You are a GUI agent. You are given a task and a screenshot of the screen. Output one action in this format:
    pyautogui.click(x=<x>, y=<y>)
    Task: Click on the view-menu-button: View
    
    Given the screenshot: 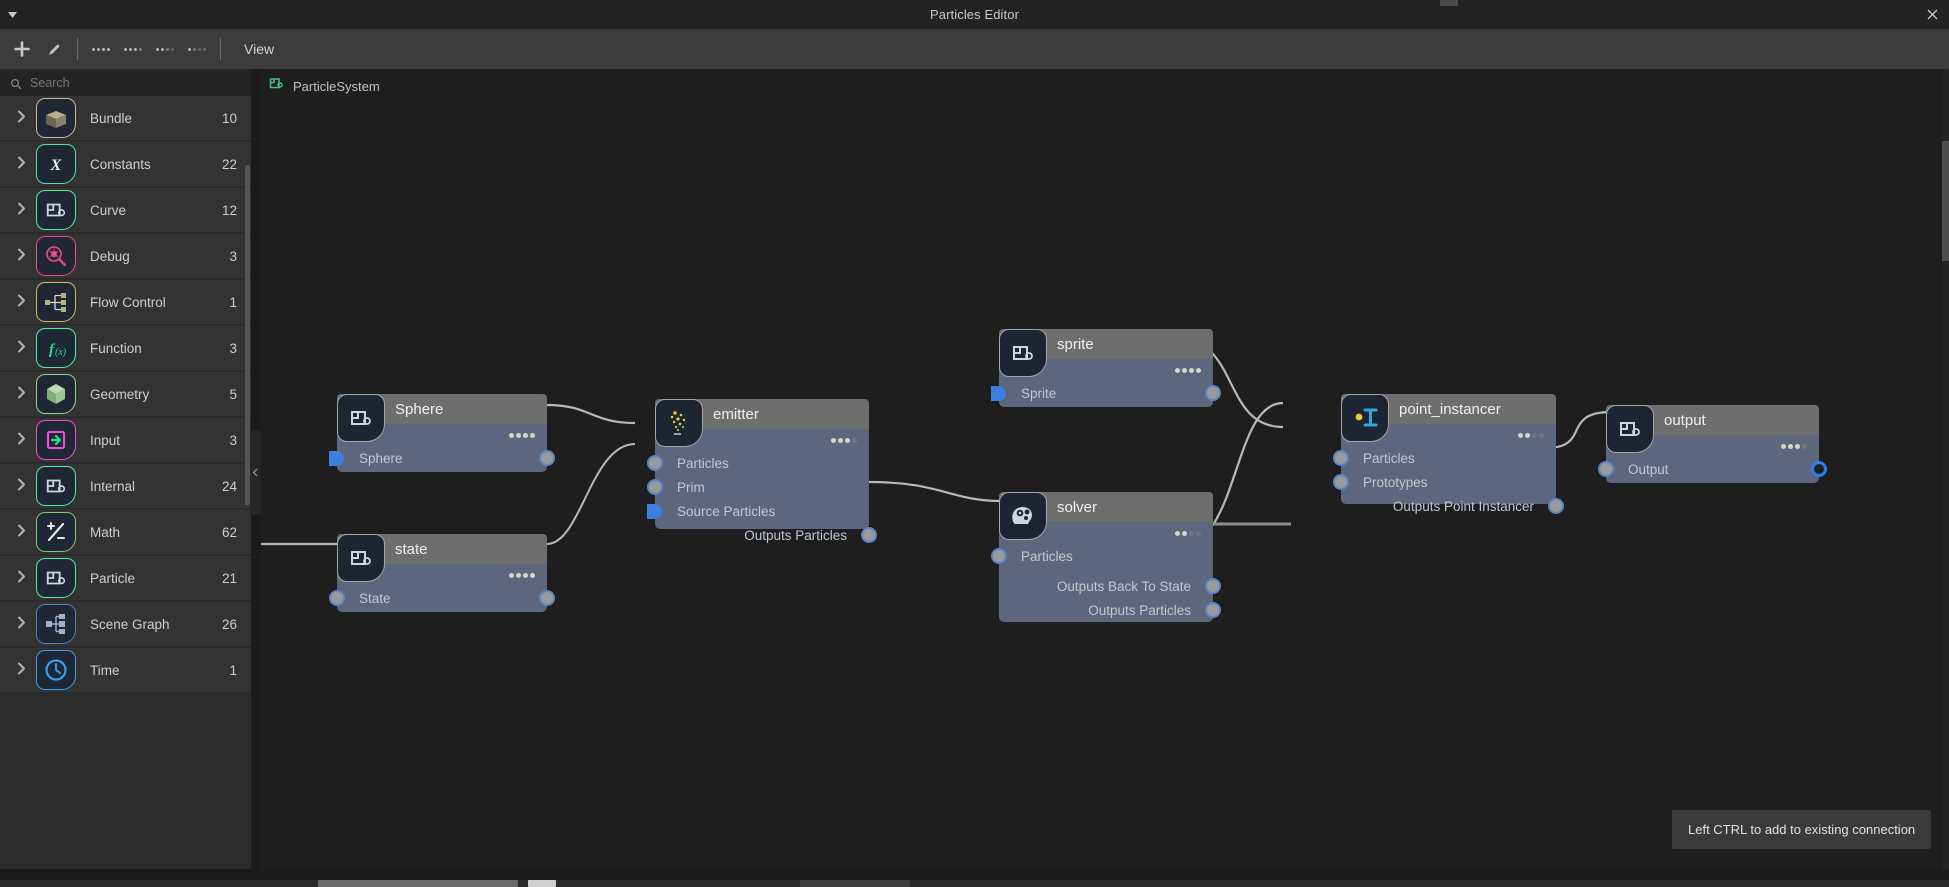 What is the action you would take?
    pyautogui.click(x=259, y=49)
    